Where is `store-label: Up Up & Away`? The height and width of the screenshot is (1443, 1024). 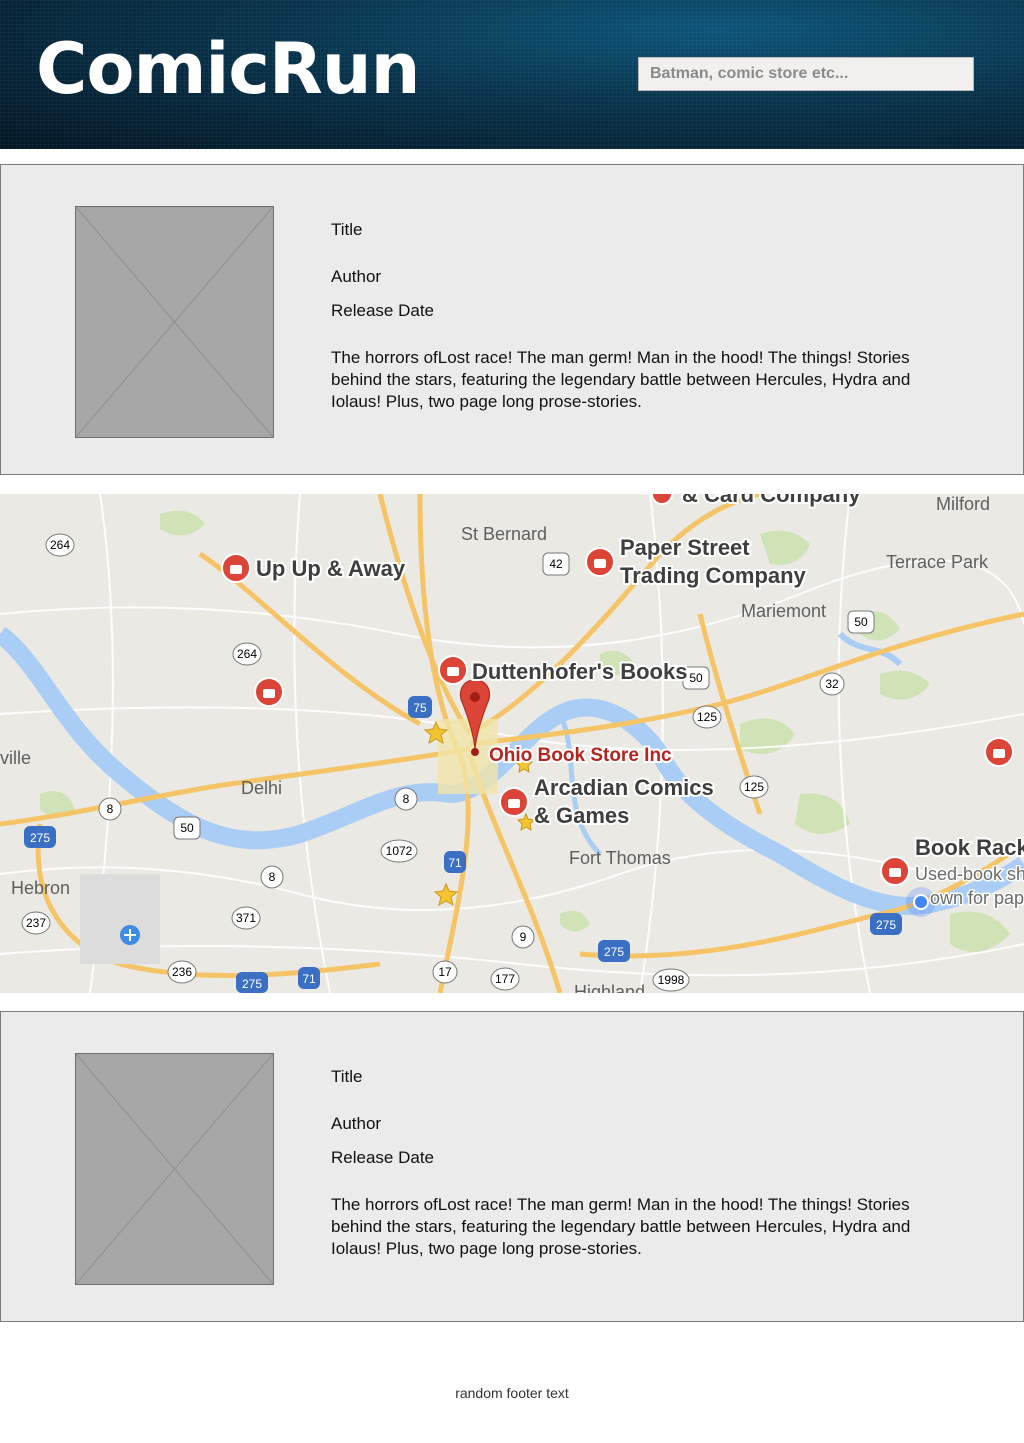 store-label: Up Up & Away is located at coordinates (331, 568).